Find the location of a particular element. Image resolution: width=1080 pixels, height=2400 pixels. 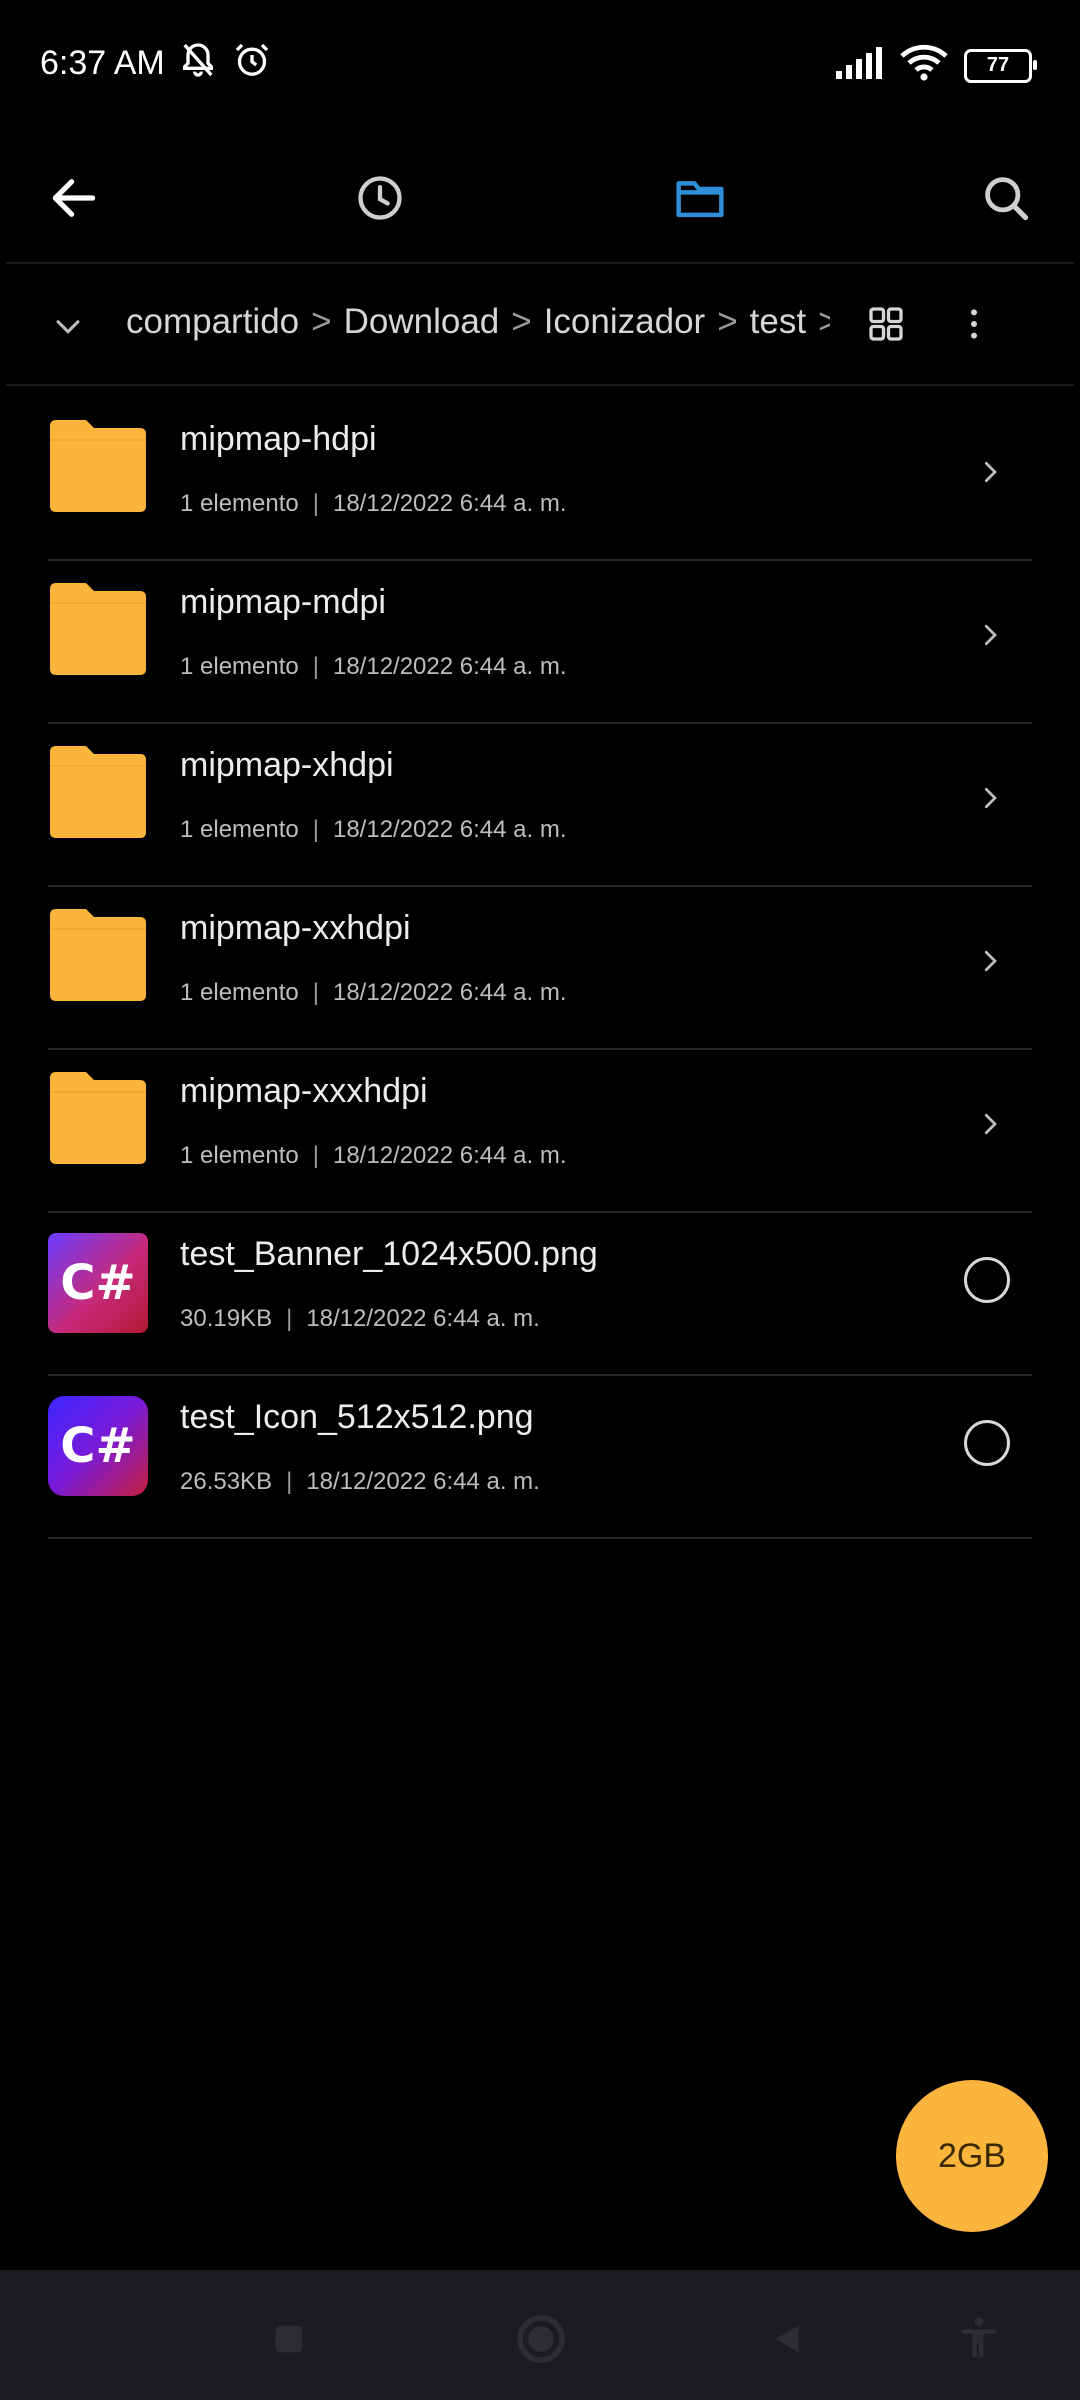

home-button is located at coordinates (541, 2341).